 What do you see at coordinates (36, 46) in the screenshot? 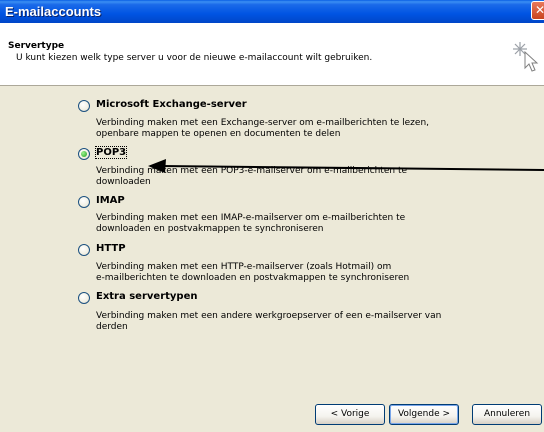
I see `page-title: Servertype` at bounding box center [36, 46].